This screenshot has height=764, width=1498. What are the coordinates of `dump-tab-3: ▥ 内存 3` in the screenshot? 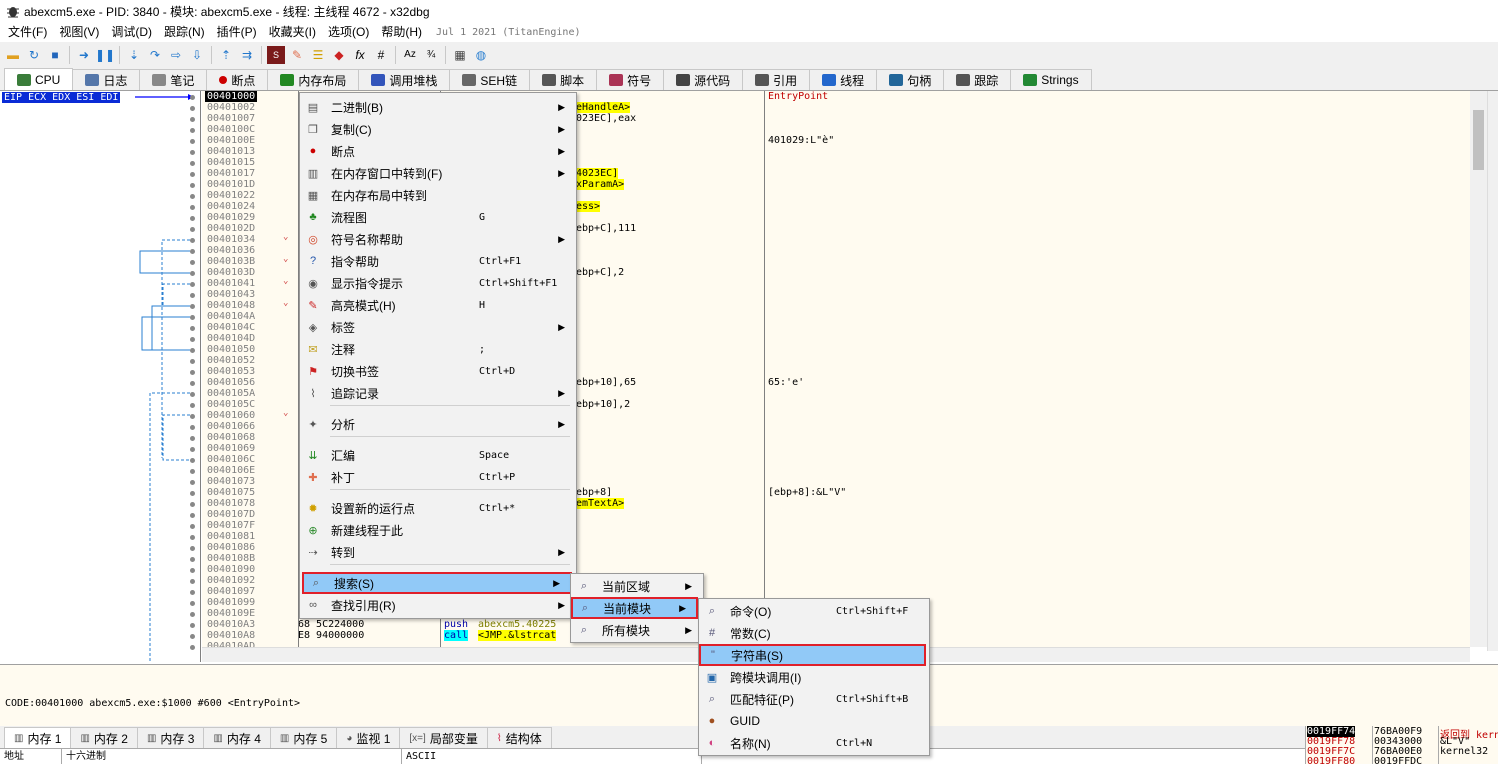 It's located at (170, 737).